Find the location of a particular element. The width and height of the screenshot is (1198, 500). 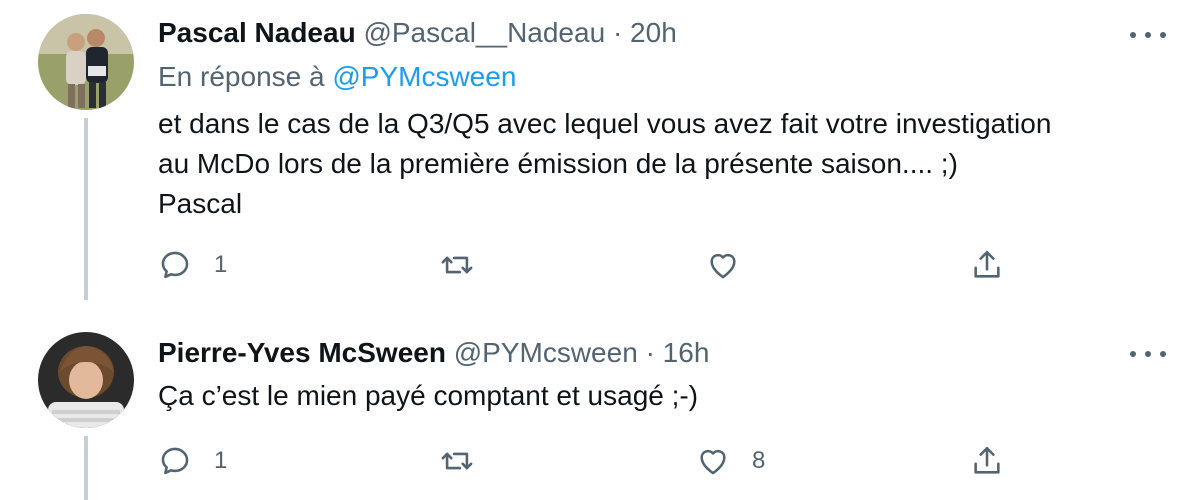

reply-mention-link: @PYMcsween is located at coordinates (424, 76).